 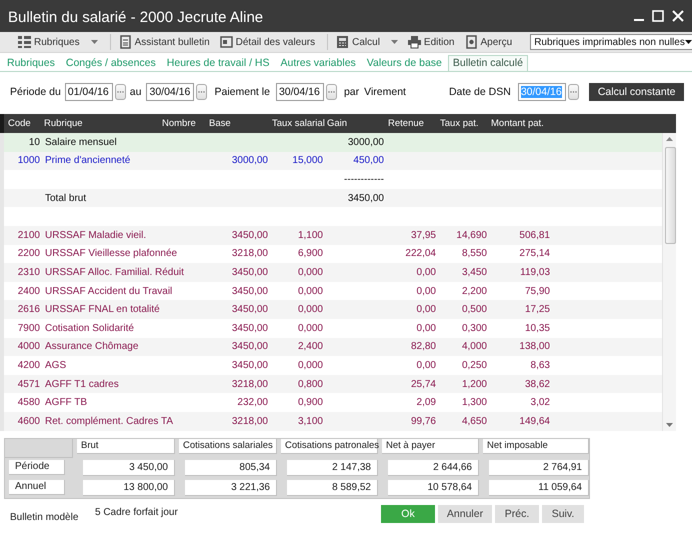 I want to click on table-cell-text: 6,900, so click(x=309, y=254).